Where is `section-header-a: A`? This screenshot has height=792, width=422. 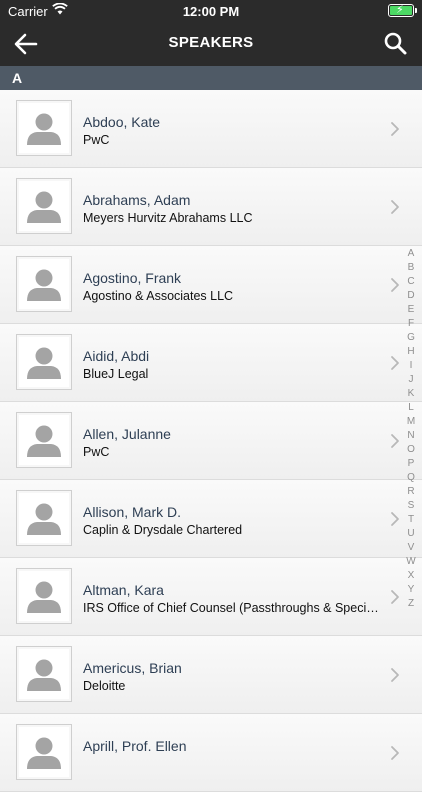
section-header-a: A is located at coordinates (211, 78).